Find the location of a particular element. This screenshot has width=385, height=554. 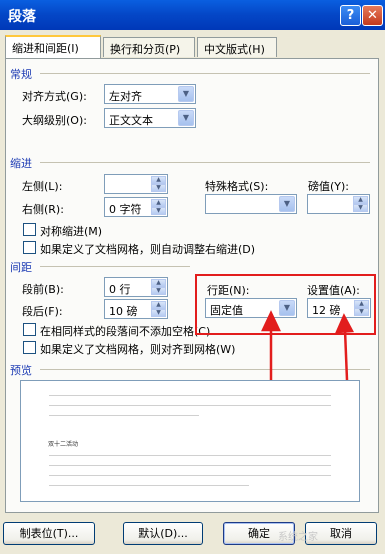

annotation-arrows is located at coordinates (308, 345).